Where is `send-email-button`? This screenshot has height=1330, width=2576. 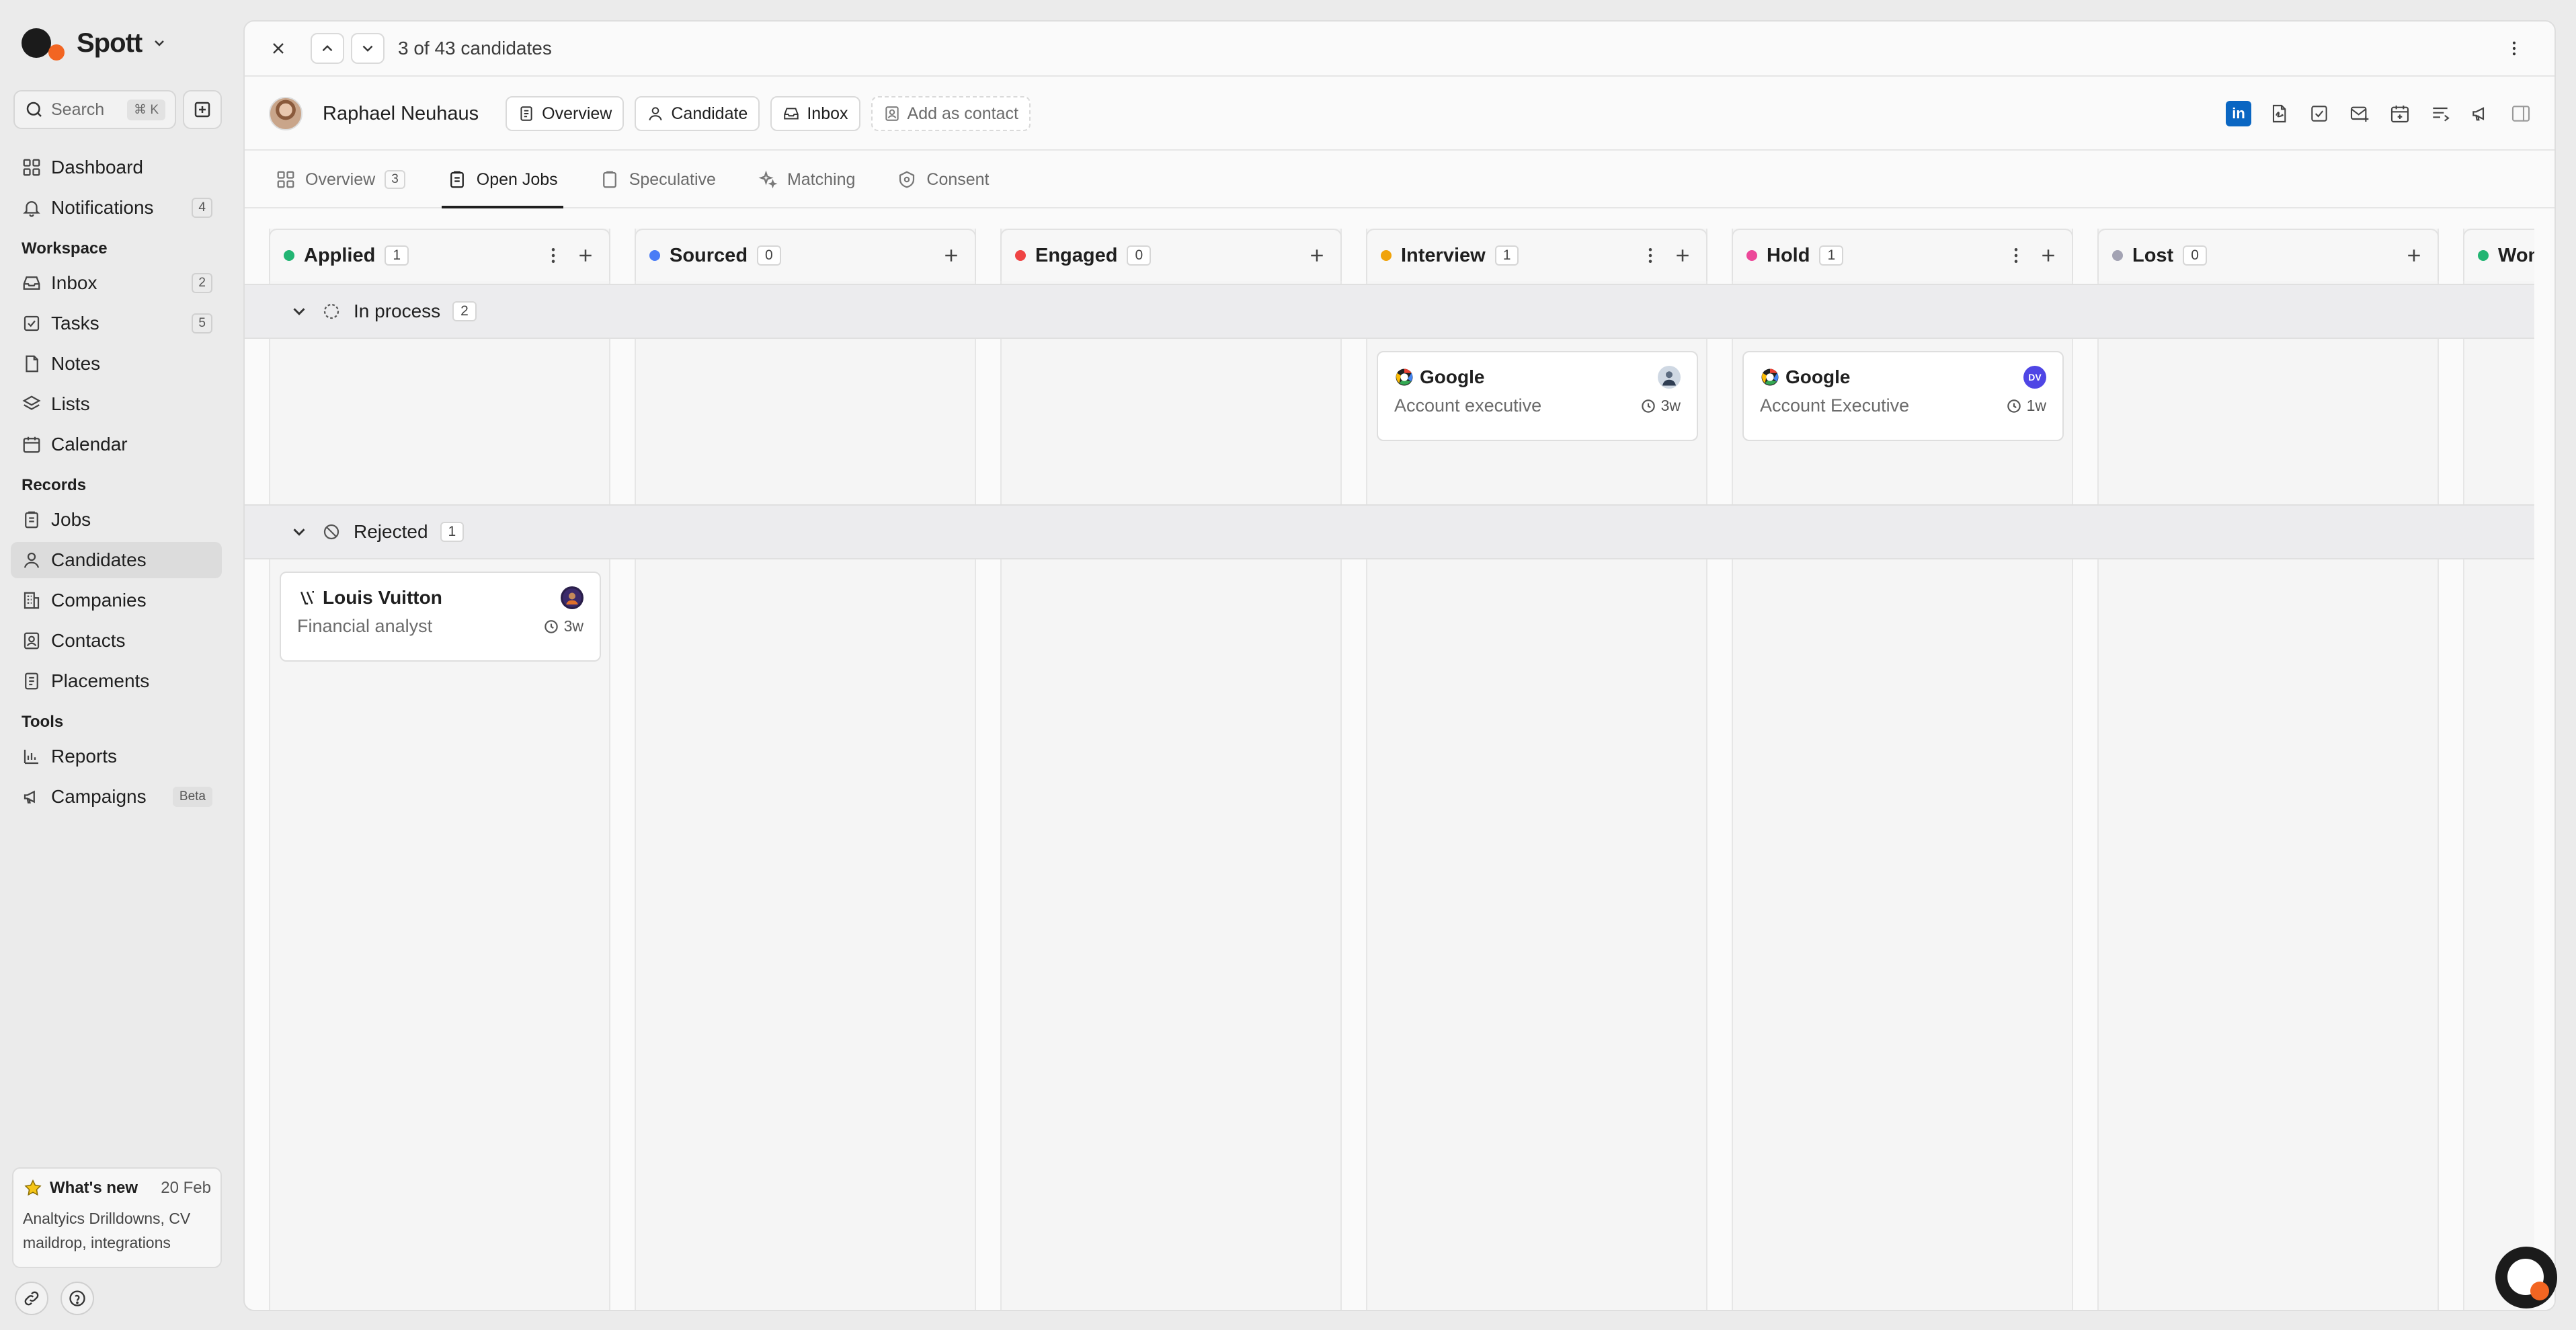
send-email-button is located at coordinates (2359, 113).